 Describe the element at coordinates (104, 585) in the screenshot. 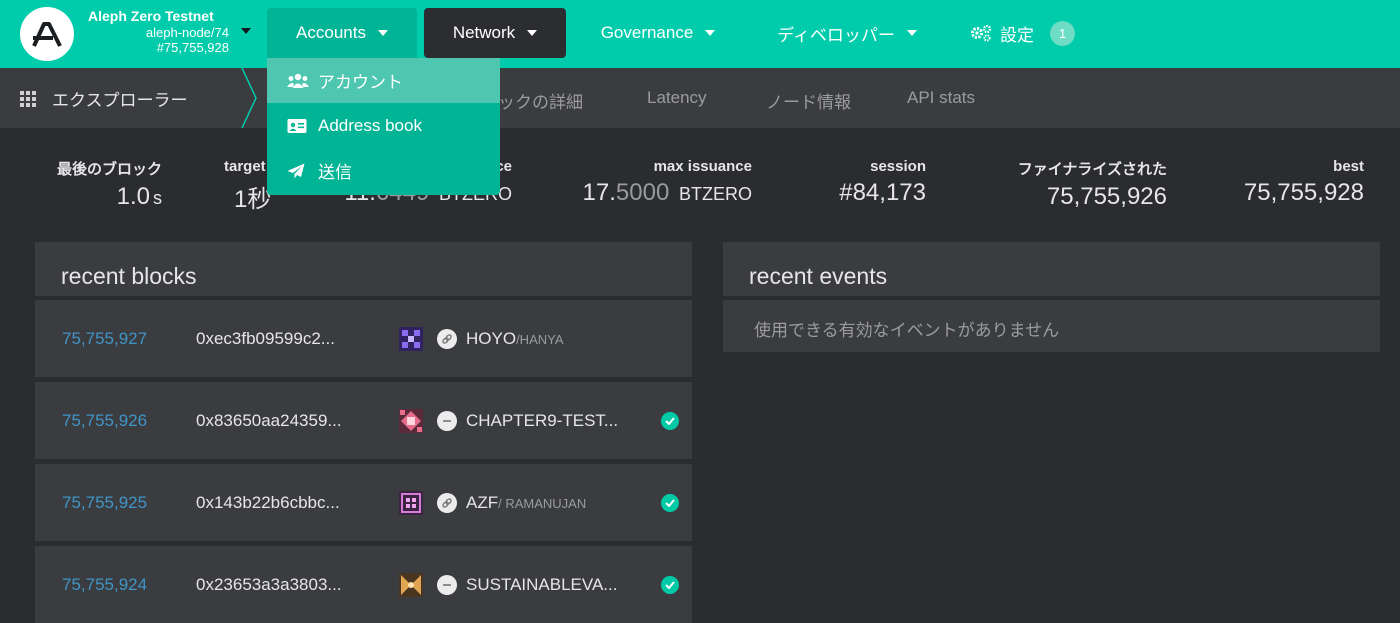

I see `block-number-link: 75,755,924` at that location.